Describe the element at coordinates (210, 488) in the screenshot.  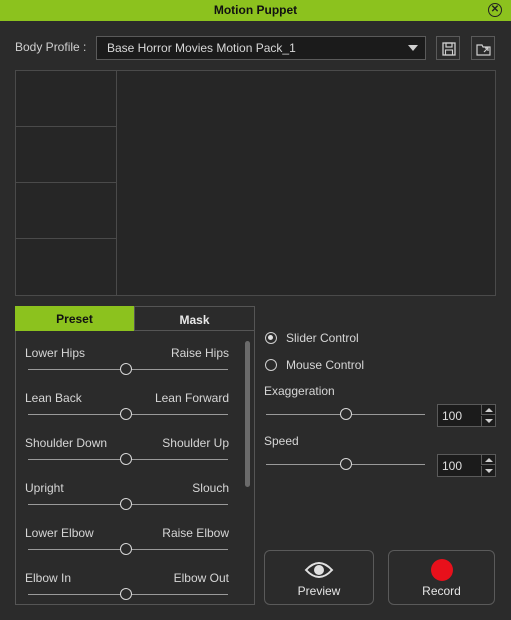
I see `slider-max-label: Slouch` at that location.